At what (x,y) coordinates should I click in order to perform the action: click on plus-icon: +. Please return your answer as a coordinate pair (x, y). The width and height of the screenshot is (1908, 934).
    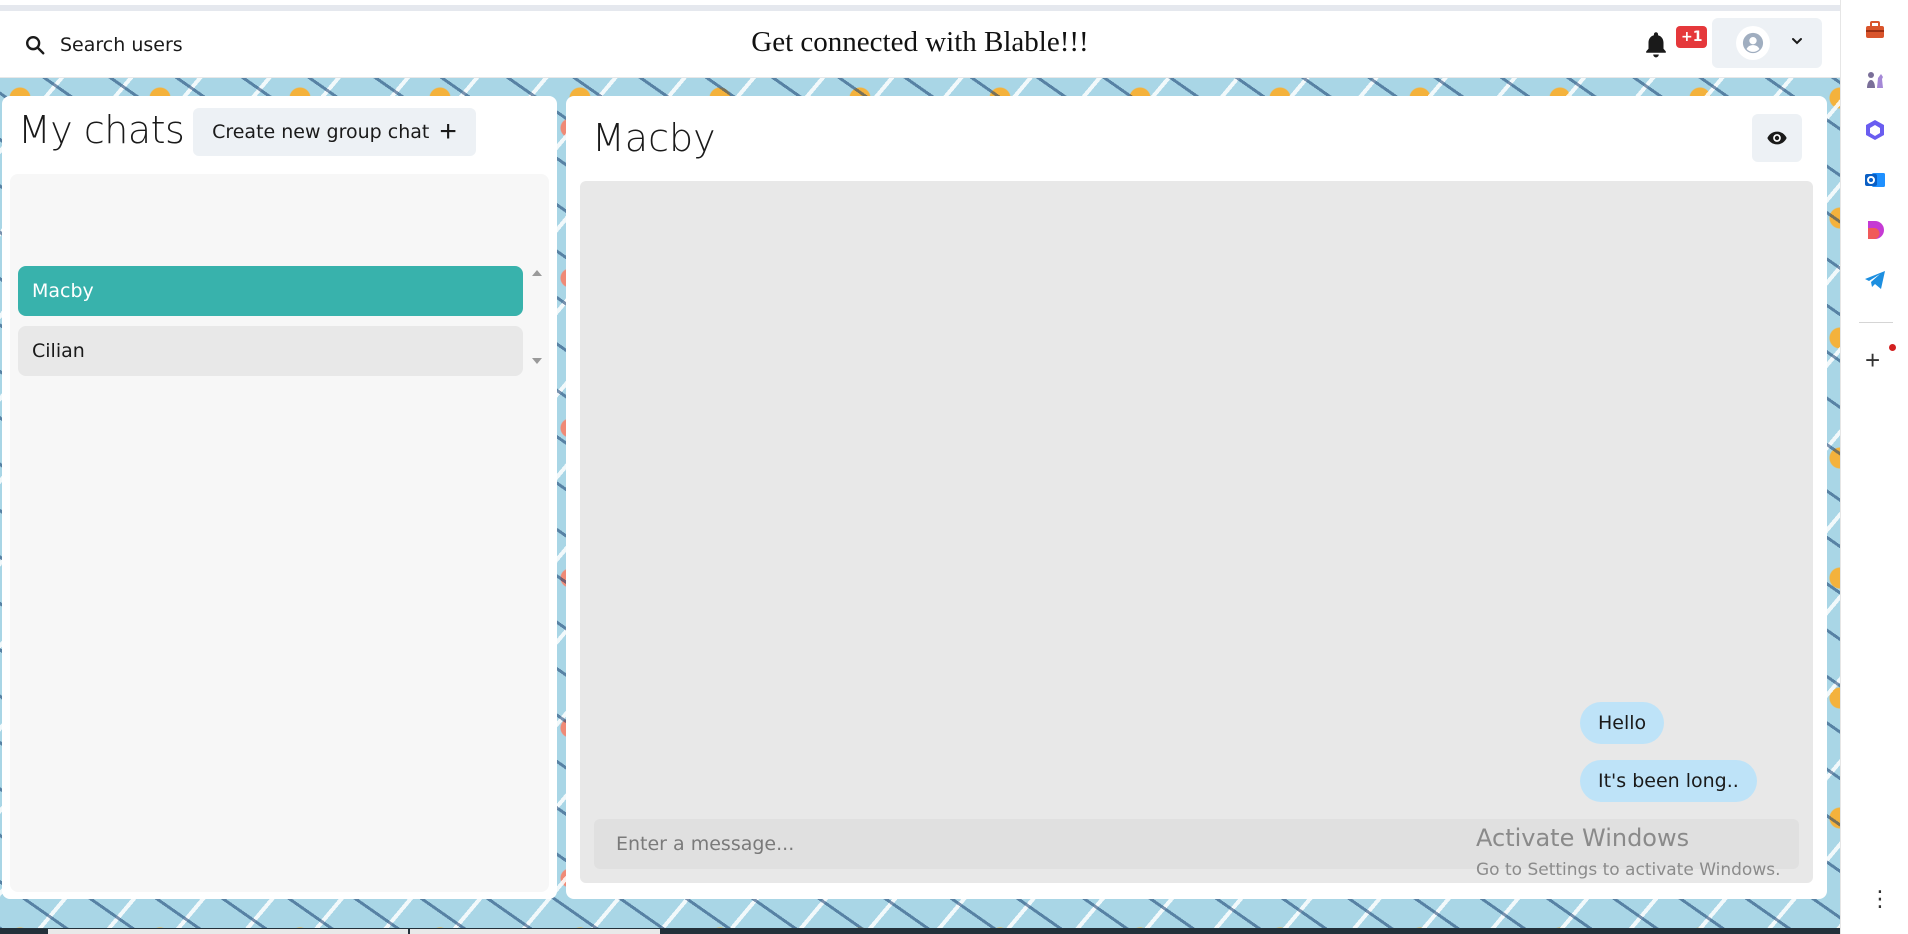
    Looking at the image, I should click on (448, 131).